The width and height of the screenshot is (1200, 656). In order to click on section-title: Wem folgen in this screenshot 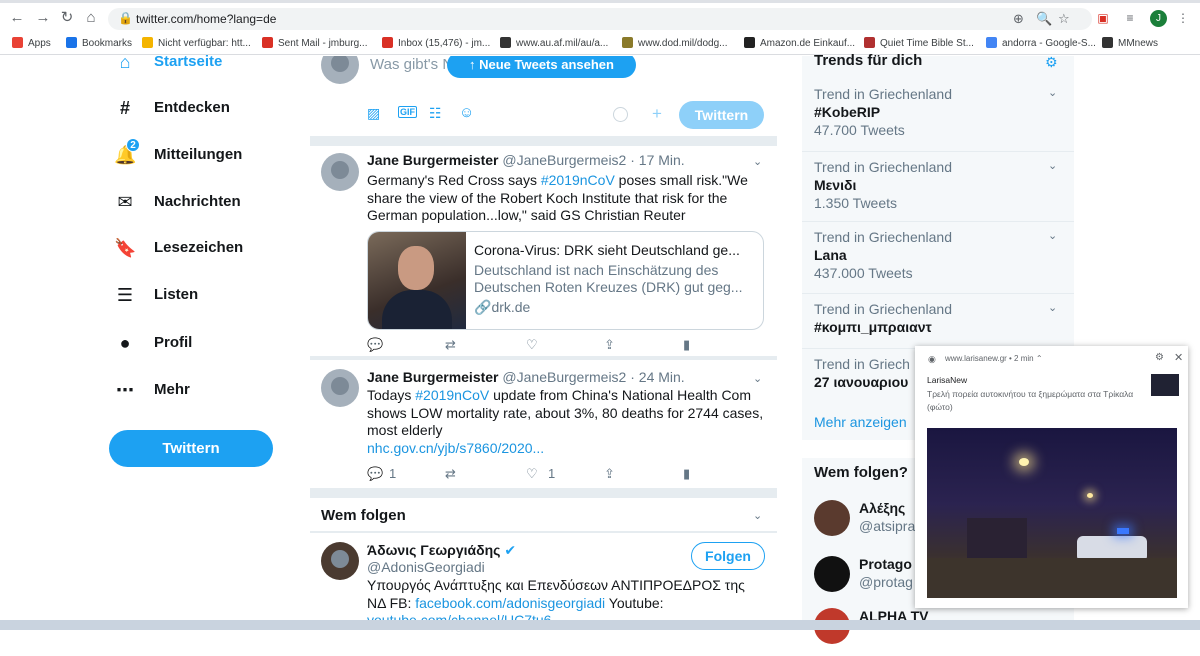, I will do `click(363, 515)`.